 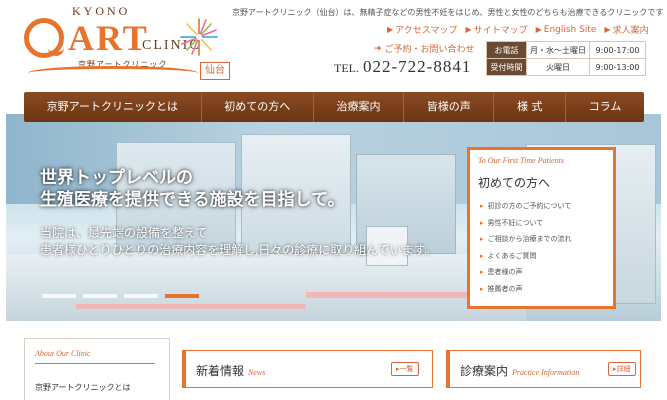 What do you see at coordinates (307, 369) in the screenshot?
I see `news-header: 新着情報 News ▸一覧` at bounding box center [307, 369].